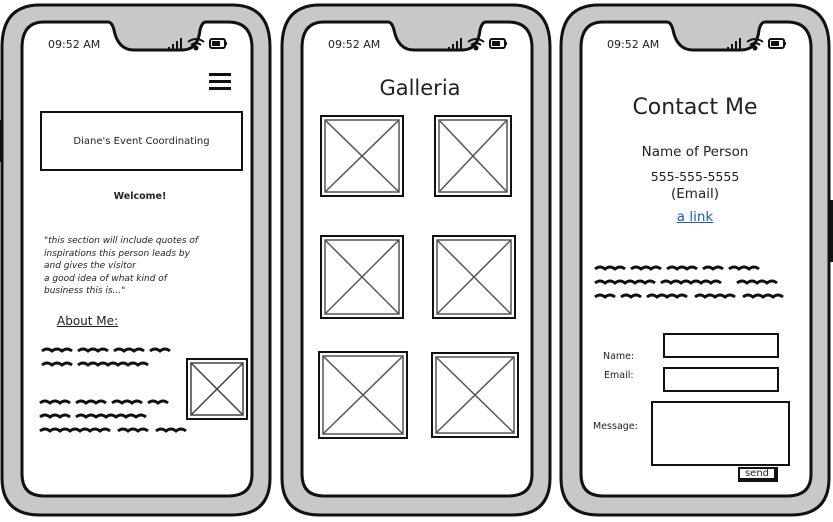 This screenshot has width=833, height=522. I want to click on page-title: Contact Me, so click(695, 107).